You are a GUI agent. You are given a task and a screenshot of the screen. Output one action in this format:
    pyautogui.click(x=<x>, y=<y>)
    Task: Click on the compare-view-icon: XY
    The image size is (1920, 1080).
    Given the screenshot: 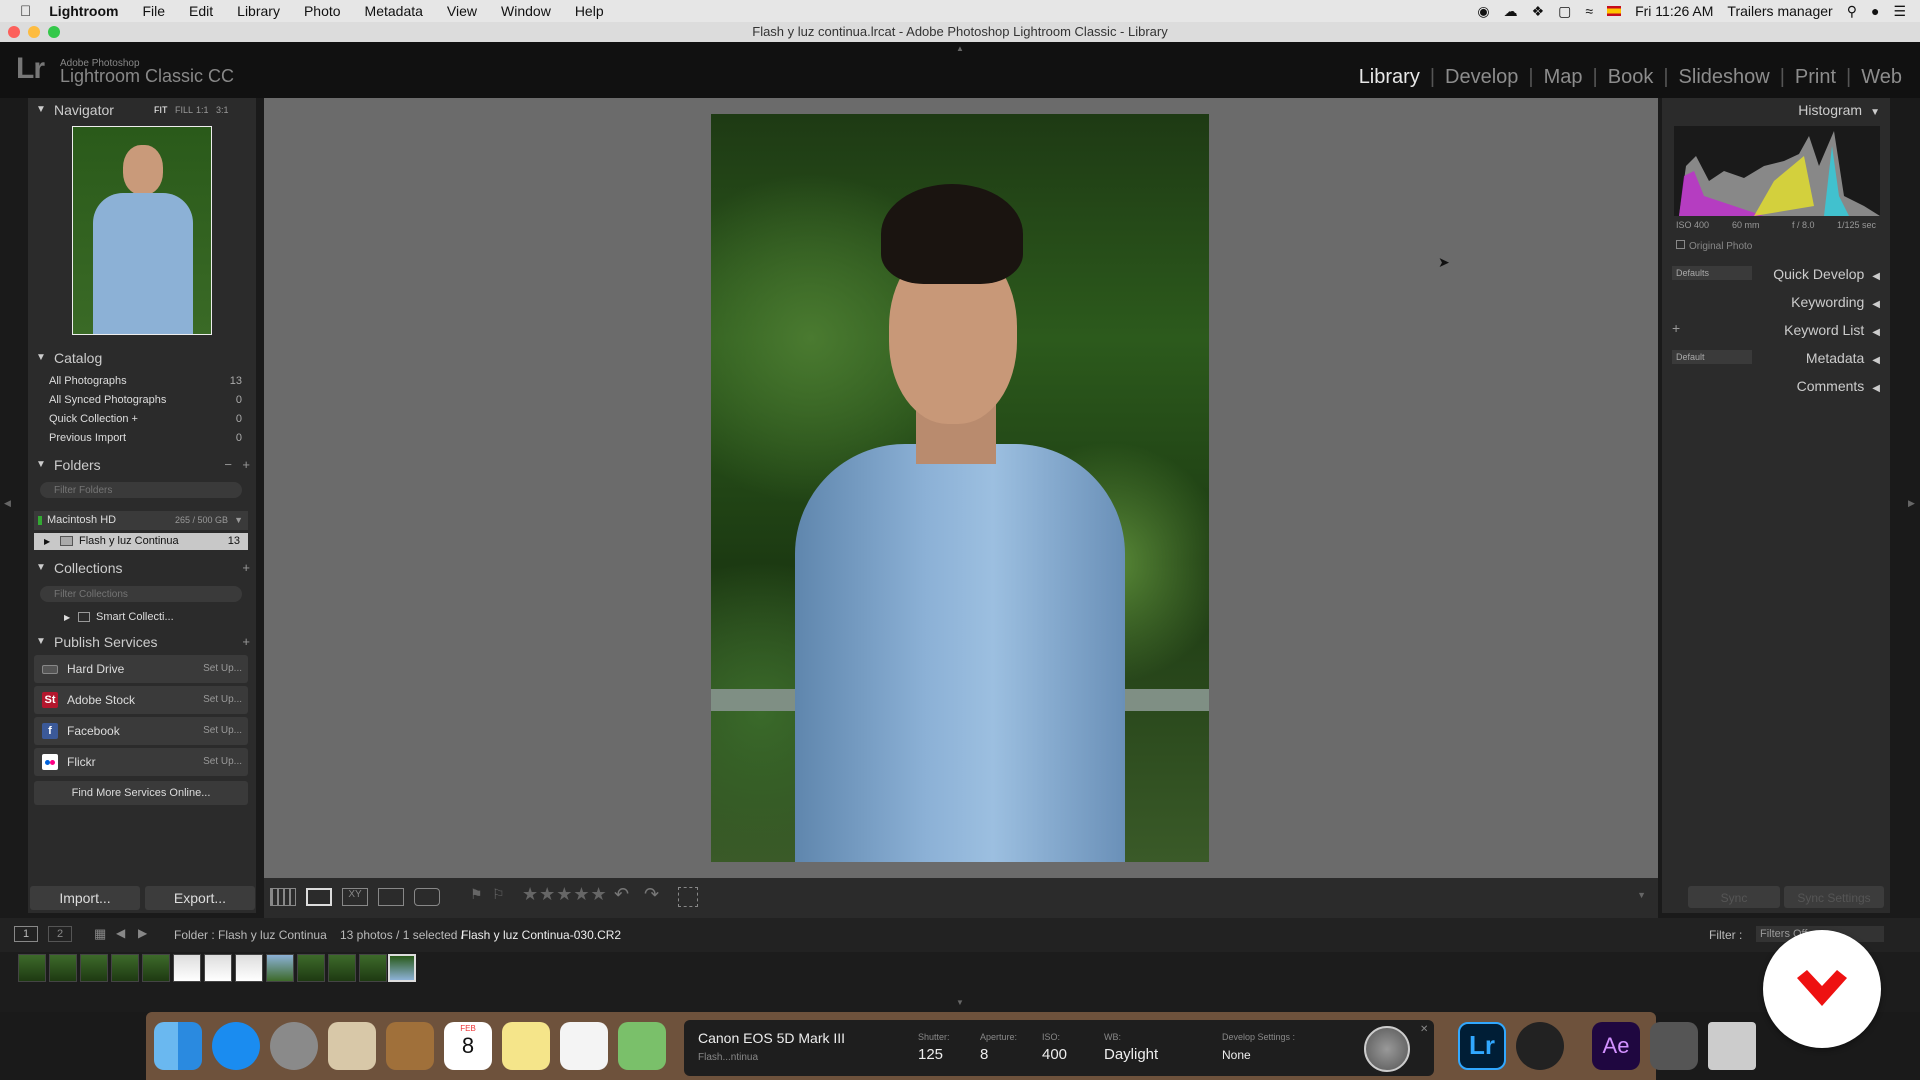 What is the action you would take?
    pyautogui.click(x=355, y=897)
    